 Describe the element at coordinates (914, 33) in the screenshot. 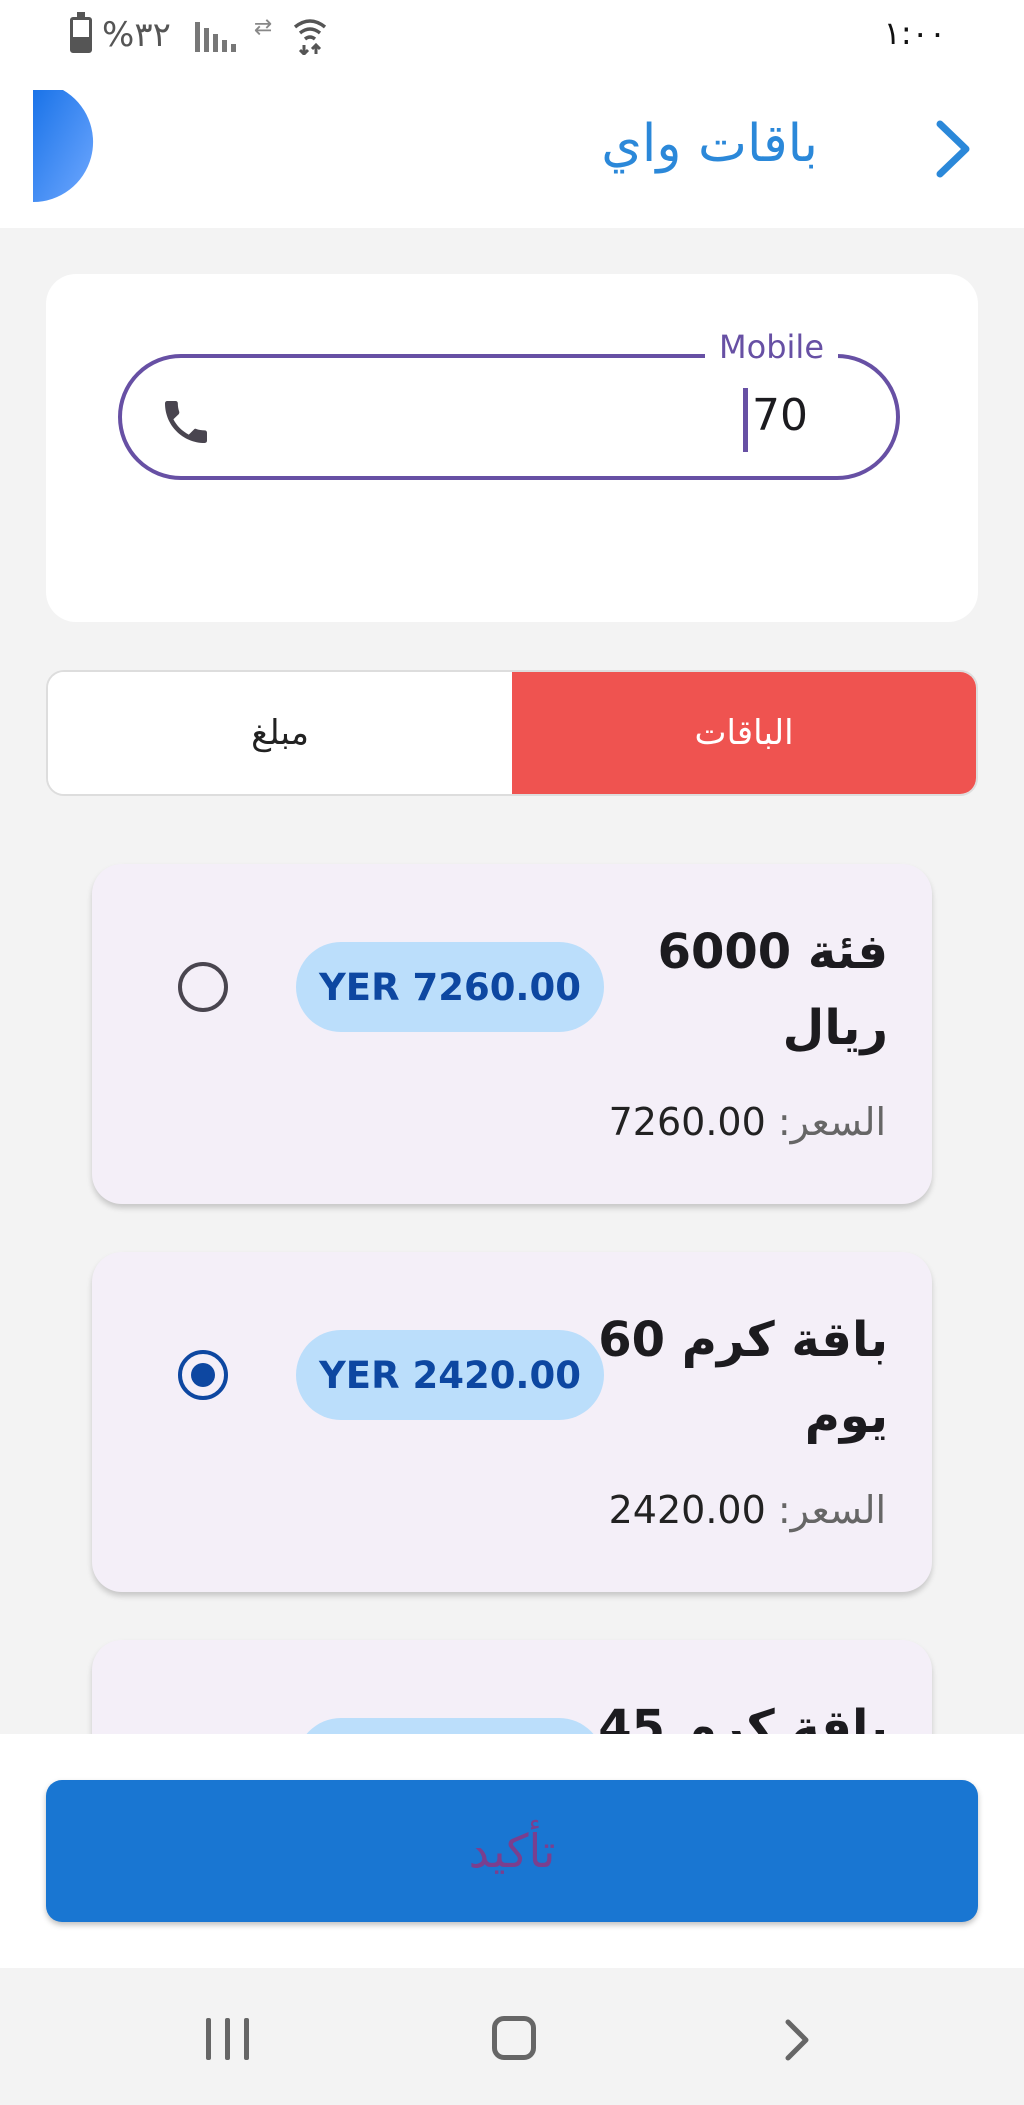

I see `status-time: ١:٠٠` at that location.